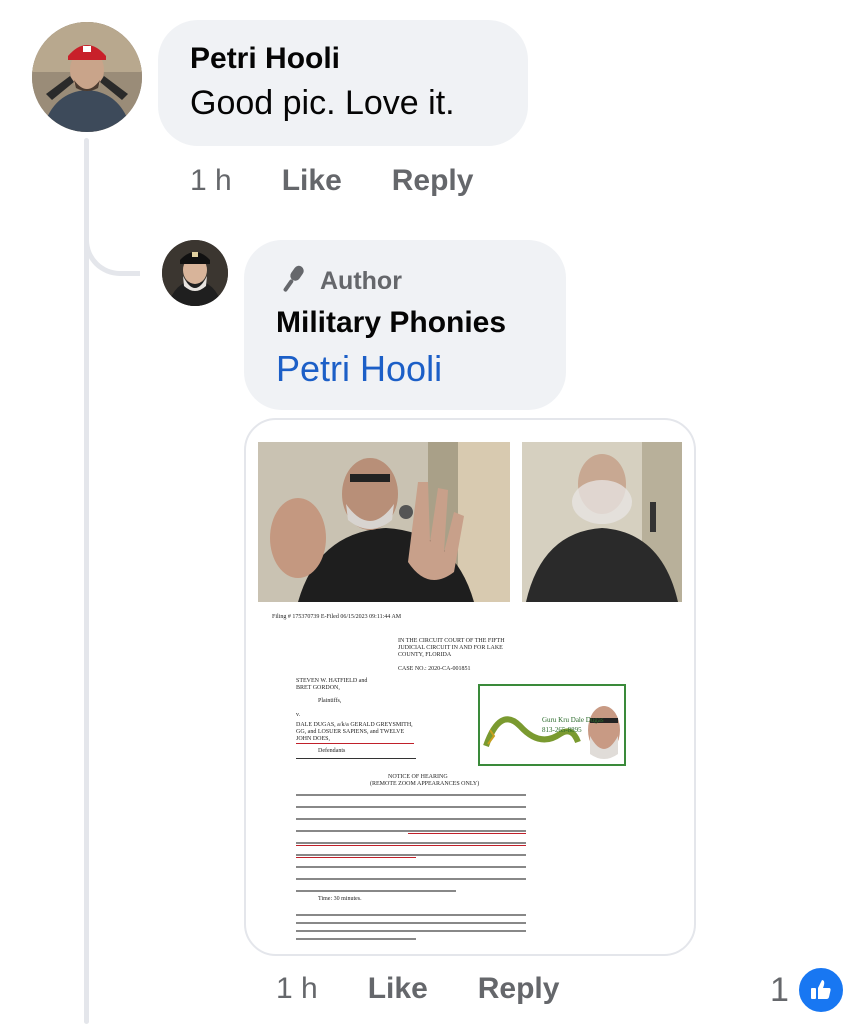 The image size is (864, 1024). What do you see at coordinates (298, 715) in the screenshot?
I see `versus-label: v.` at bounding box center [298, 715].